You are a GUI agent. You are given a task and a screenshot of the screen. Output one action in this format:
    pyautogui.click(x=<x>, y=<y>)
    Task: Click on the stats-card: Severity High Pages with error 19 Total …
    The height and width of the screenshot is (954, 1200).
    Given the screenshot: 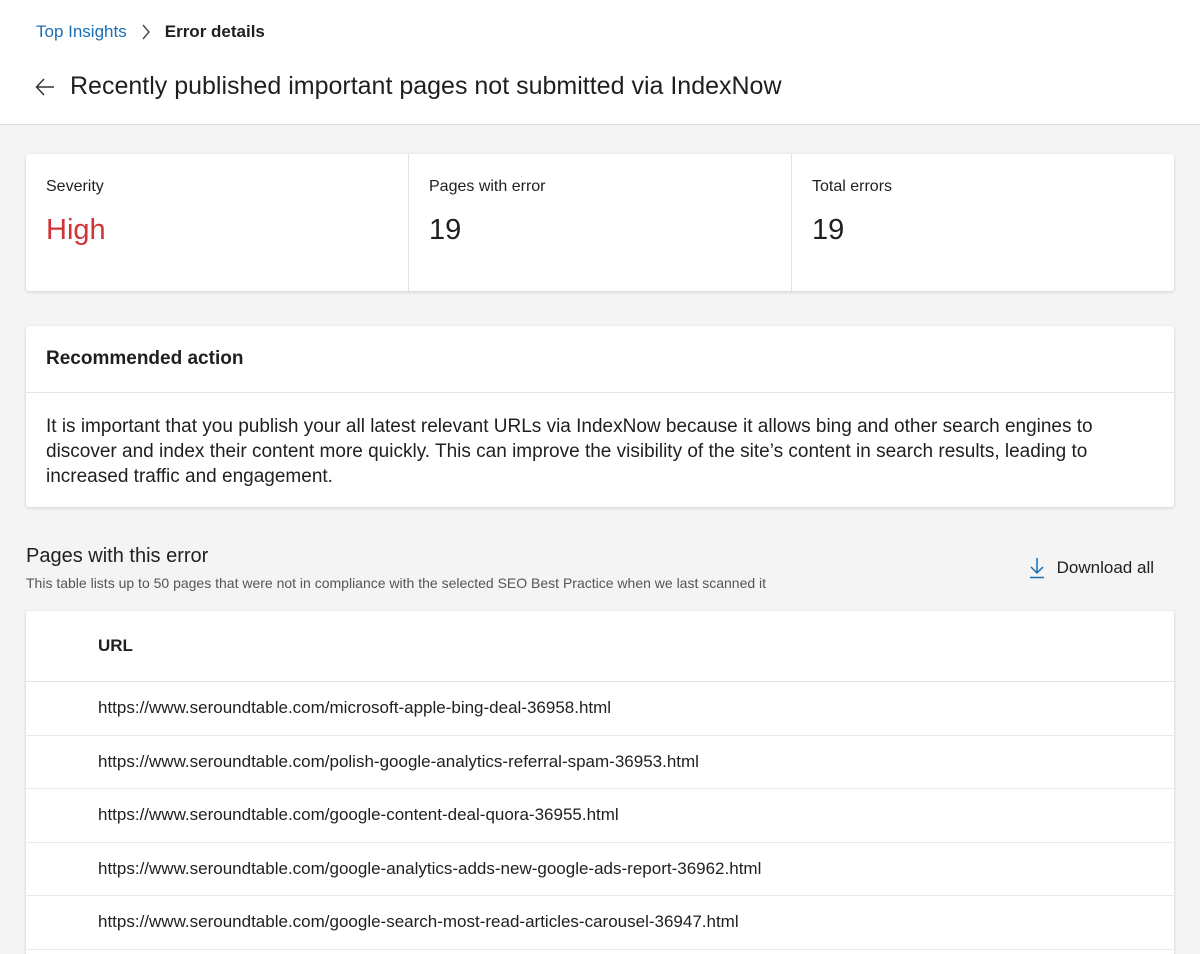 What is the action you would take?
    pyautogui.click(x=600, y=222)
    